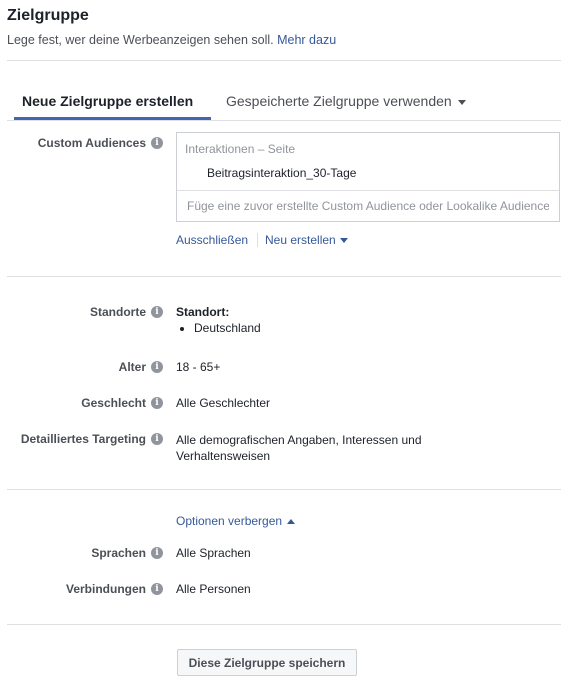 Image resolution: width=568 pixels, height=692 pixels. What do you see at coordinates (291, 522) in the screenshot?
I see `chevron-up-icon` at bounding box center [291, 522].